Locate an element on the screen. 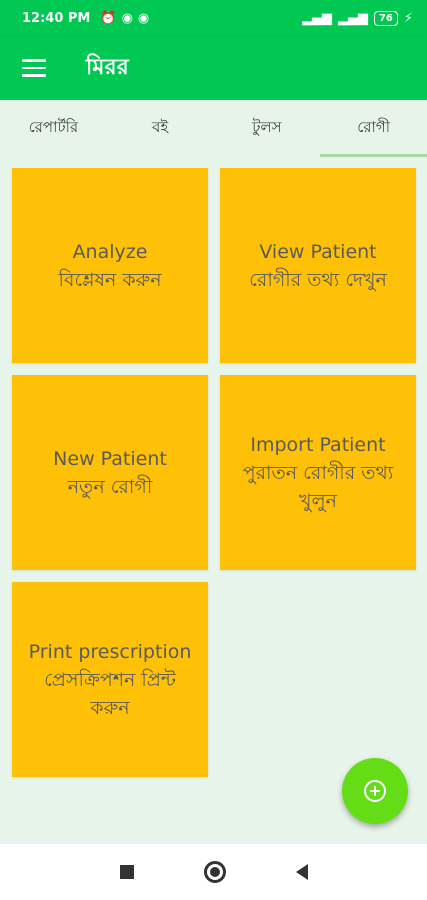 This screenshot has height=900, width=427. tab-repertory: রেপার্টরি is located at coordinates (53, 128).